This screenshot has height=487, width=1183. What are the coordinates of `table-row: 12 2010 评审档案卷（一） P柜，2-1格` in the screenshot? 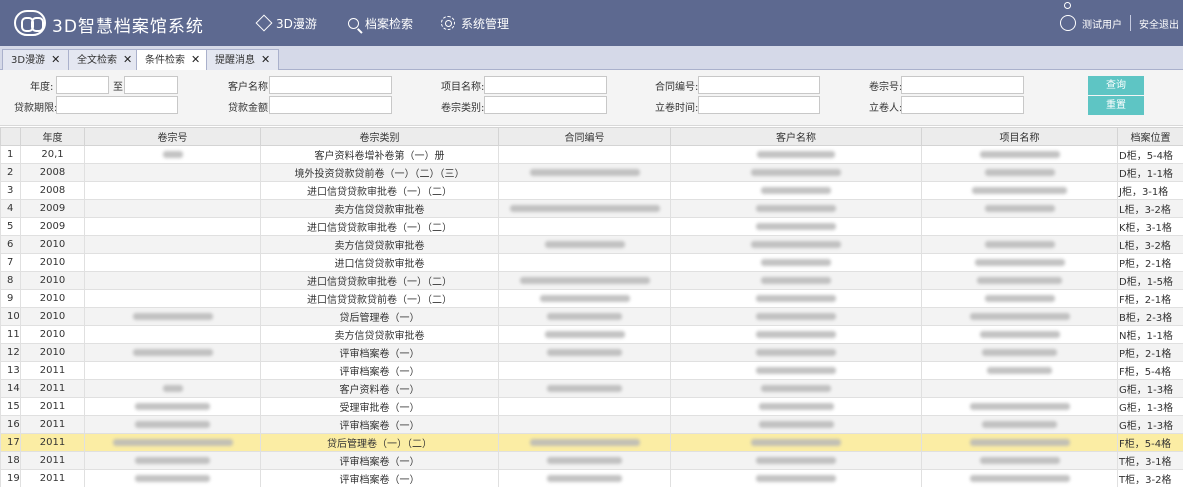 It's located at (591, 352).